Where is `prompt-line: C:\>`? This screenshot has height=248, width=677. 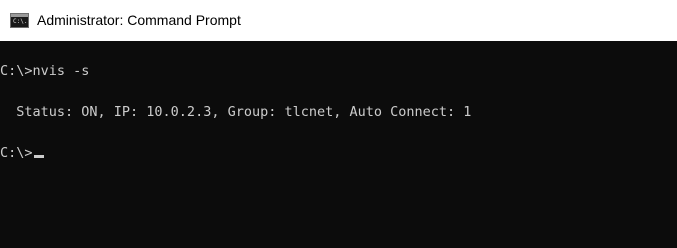 prompt-line: C:\> is located at coordinates (22, 153).